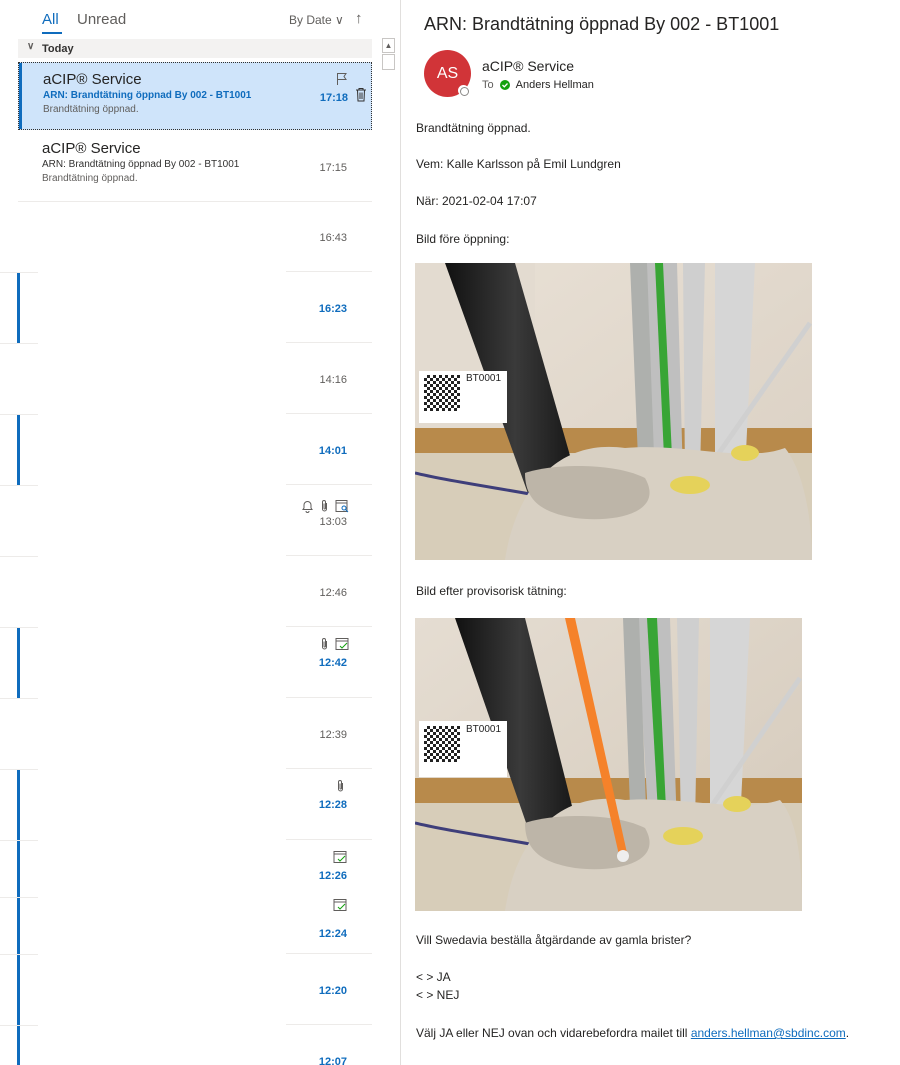 This screenshot has width=900, height=1065. I want to click on calendar-search-icon, so click(342, 506).